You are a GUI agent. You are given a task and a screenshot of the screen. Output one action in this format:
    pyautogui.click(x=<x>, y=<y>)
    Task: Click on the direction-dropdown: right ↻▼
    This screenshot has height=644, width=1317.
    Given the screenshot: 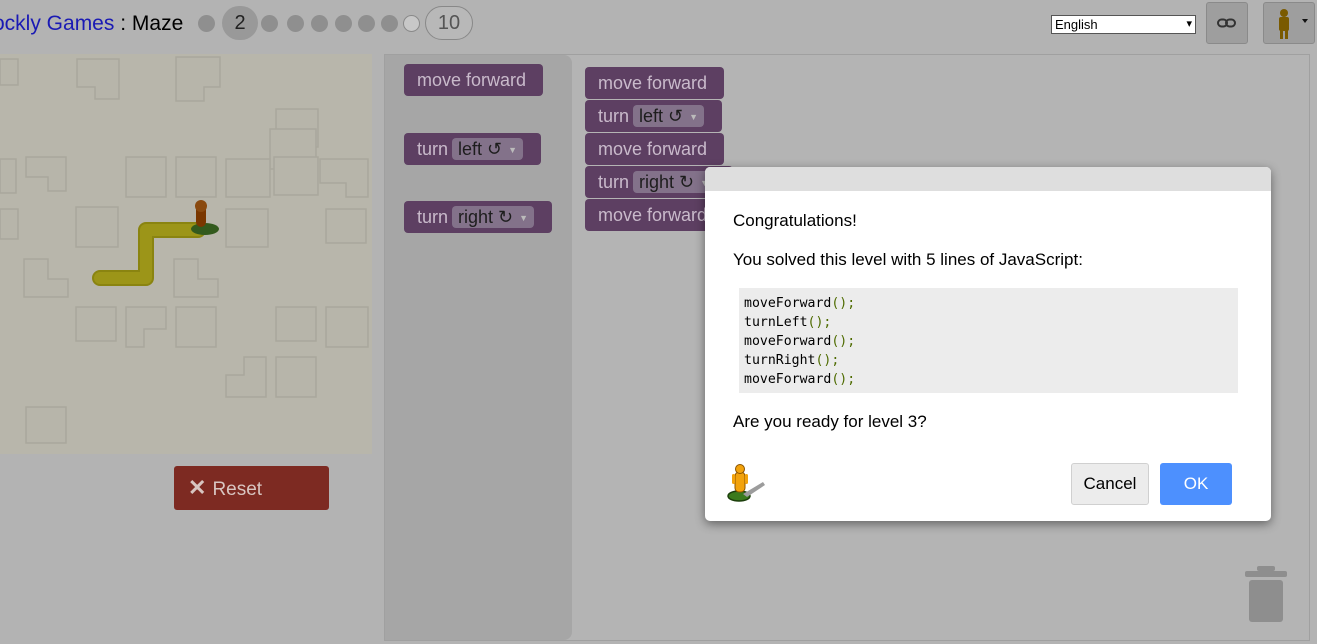 What is the action you would take?
    pyautogui.click(x=674, y=182)
    